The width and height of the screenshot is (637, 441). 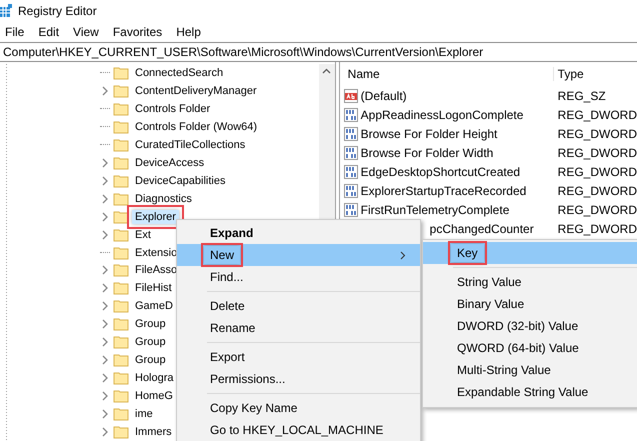 What do you see at coordinates (442, 115) in the screenshot?
I see `value-name: AppReadinessLogonComplete` at bounding box center [442, 115].